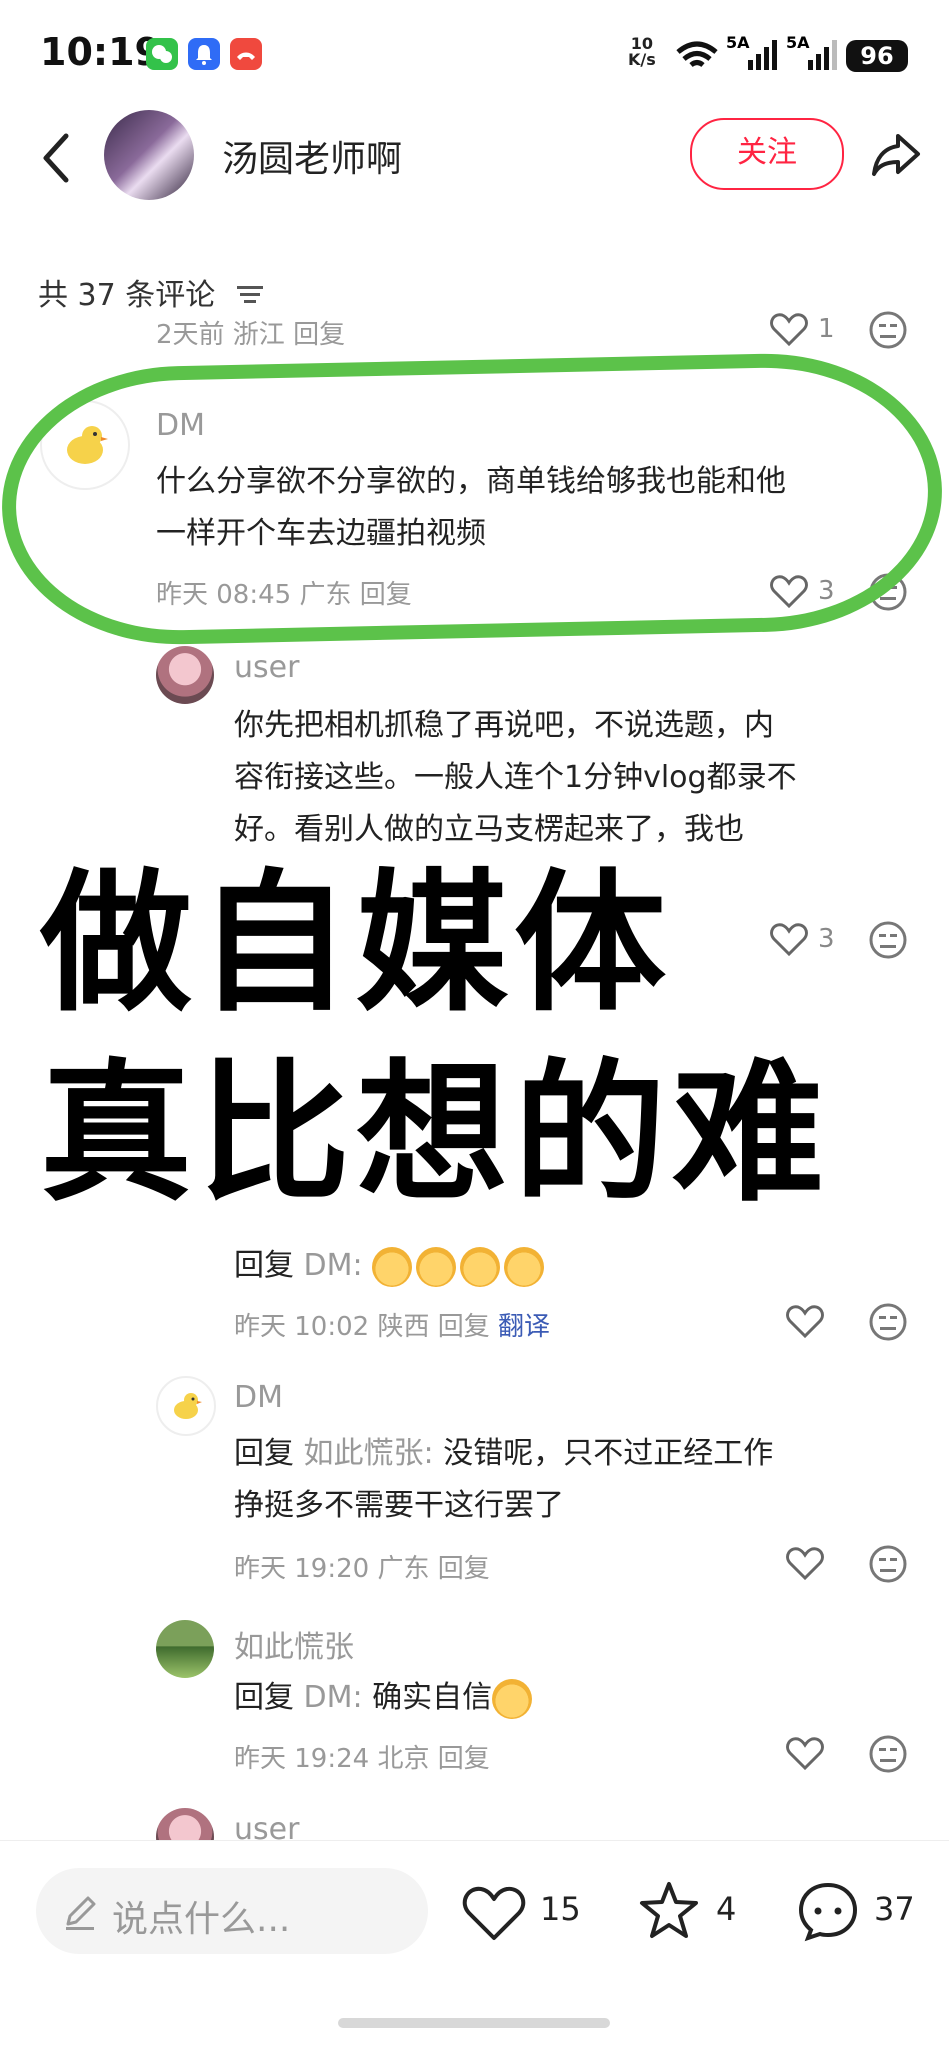  What do you see at coordinates (356, 943) in the screenshot?
I see `overlay-headline-line1: 做自媒体` at bounding box center [356, 943].